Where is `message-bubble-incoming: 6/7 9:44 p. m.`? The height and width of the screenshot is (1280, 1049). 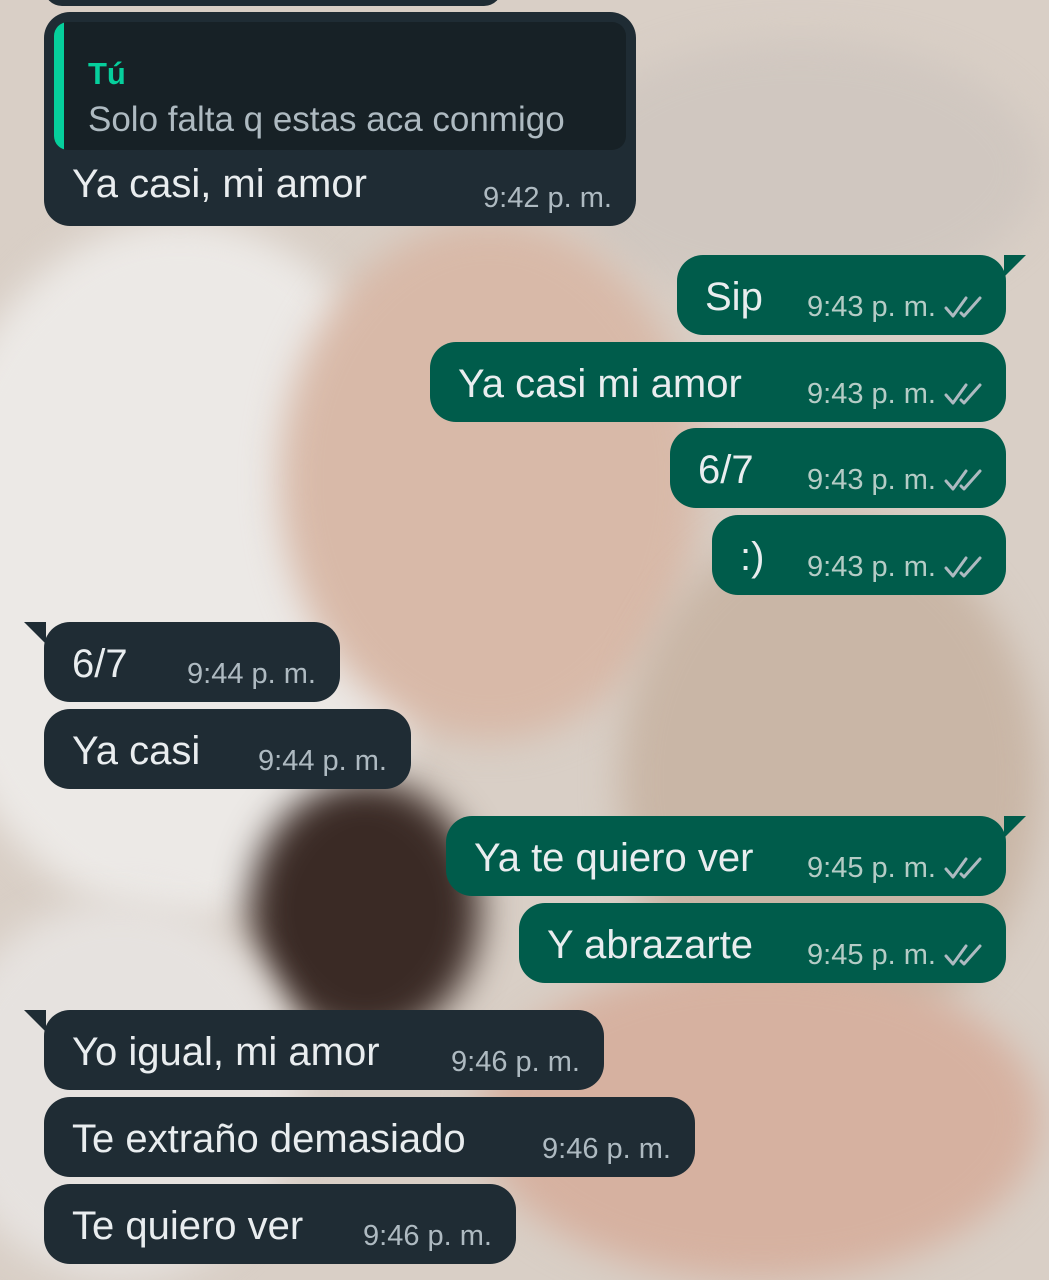
message-bubble-incoming: 6/7 9:44 p. m. is located at coordinates (192, 662).